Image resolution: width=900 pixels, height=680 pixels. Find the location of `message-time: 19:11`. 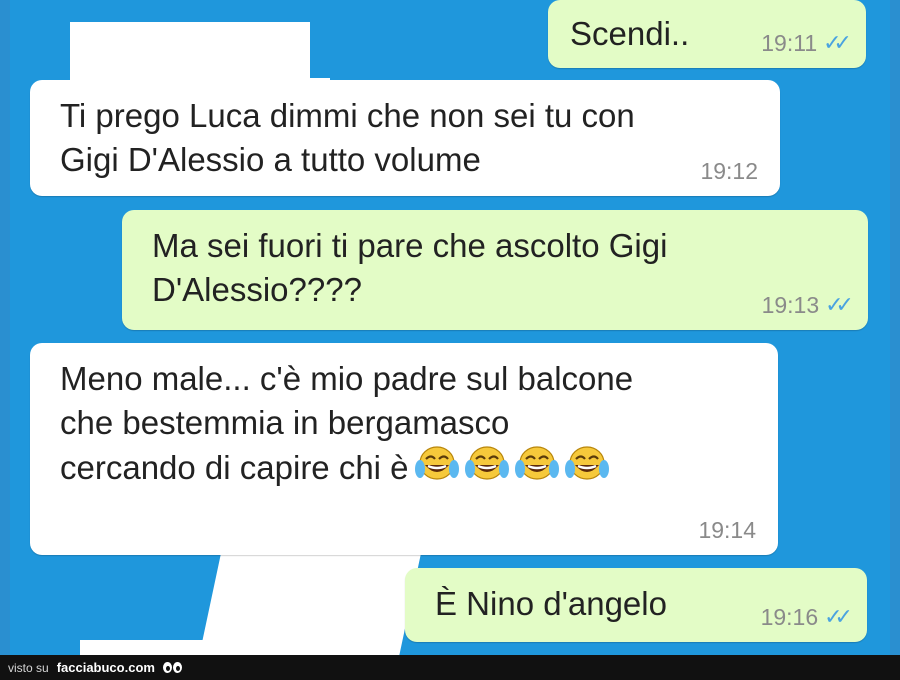

message-time: 19:11 is located at coordinates (789, 43).